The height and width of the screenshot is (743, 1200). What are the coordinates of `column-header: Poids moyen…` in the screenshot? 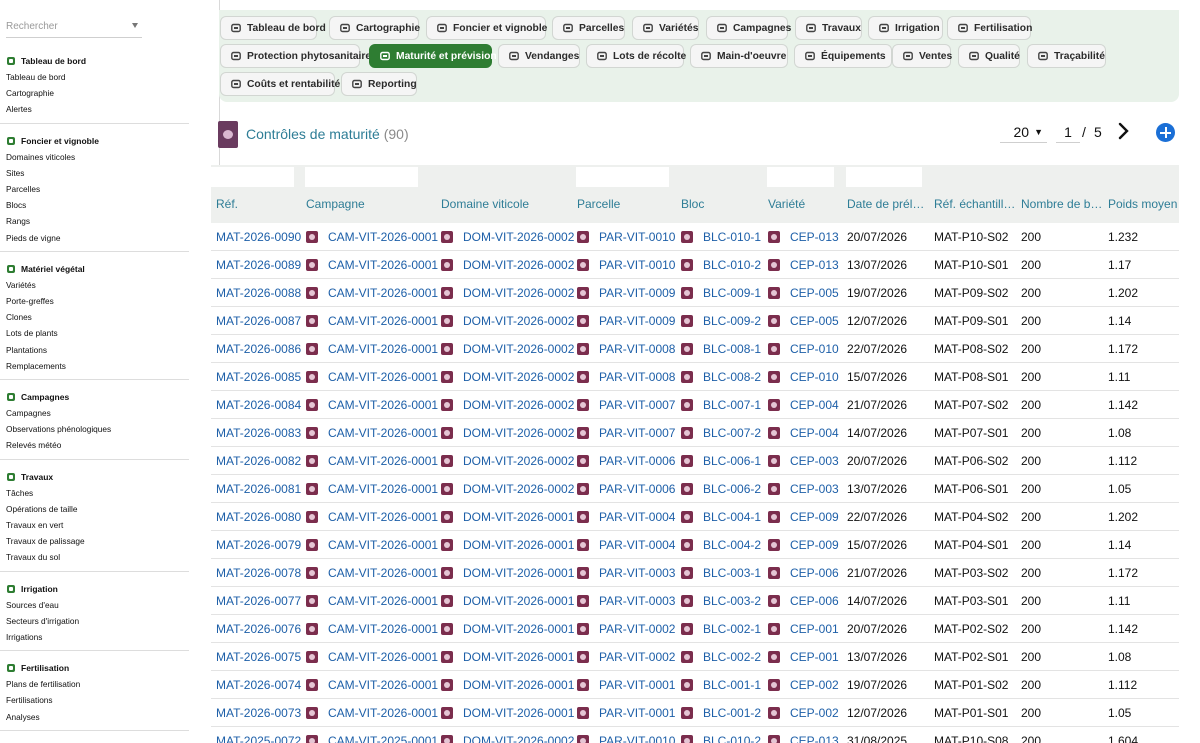 It's located at (1143, 204).